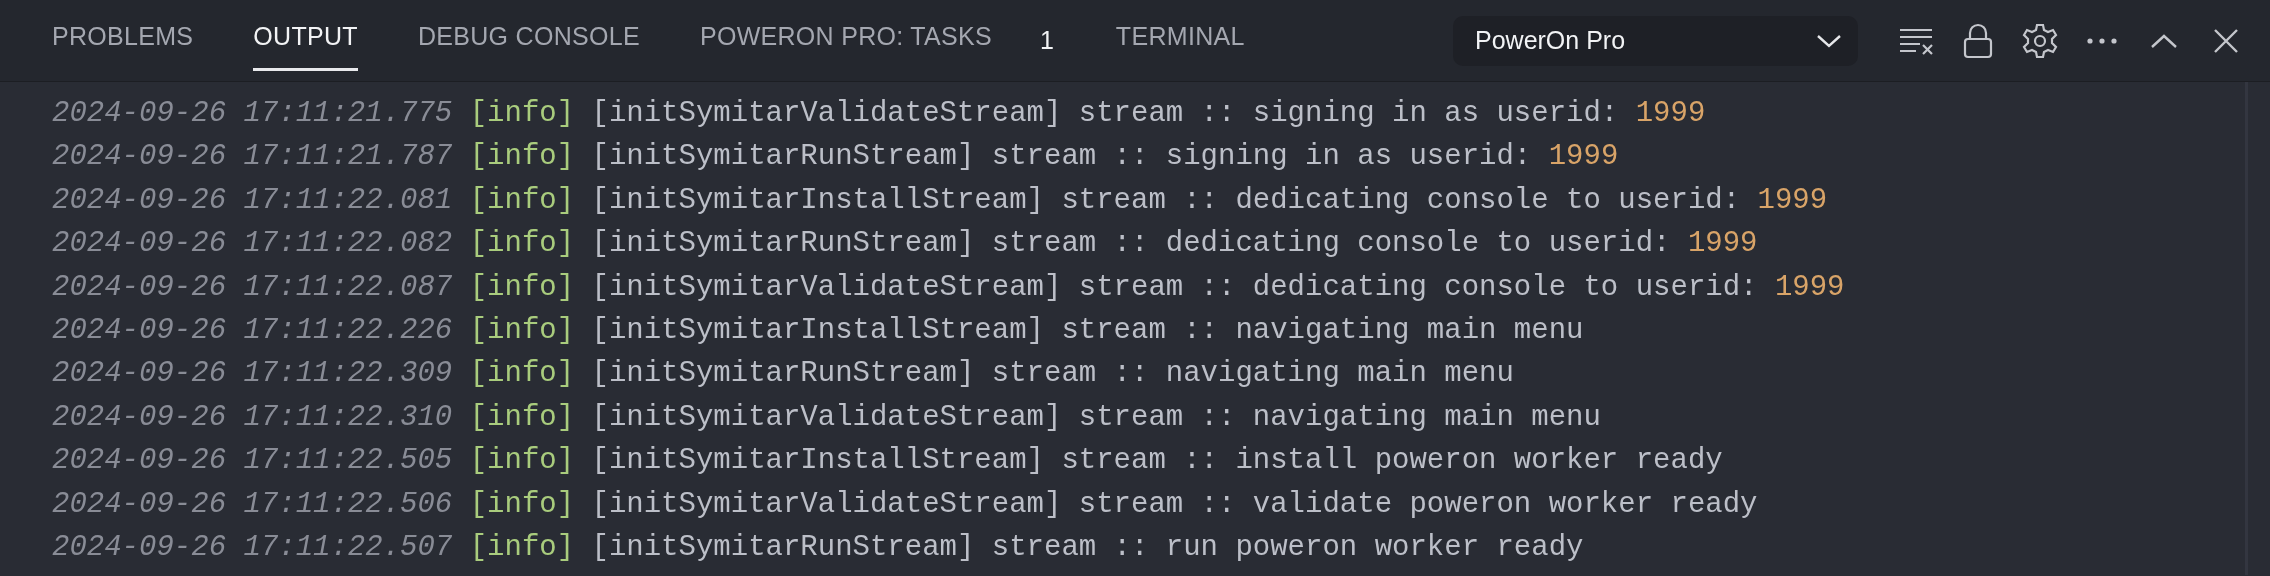 This screenshot has height=576, width=2270. What do you see at coordinates (1829, 40) in the screenshot?
I see `chevron-icon` at bounding box center [1829, 40].